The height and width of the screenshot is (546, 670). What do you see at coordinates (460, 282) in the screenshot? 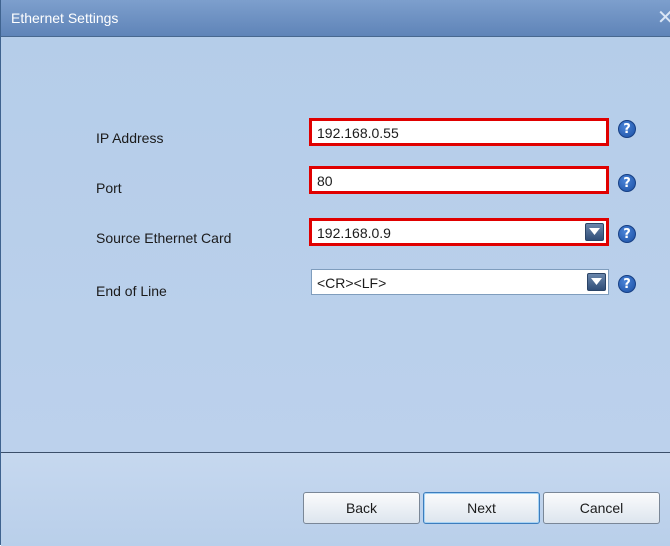
I see `end-of-line-select: <CR><LF>` at bounding box center [460, 282].